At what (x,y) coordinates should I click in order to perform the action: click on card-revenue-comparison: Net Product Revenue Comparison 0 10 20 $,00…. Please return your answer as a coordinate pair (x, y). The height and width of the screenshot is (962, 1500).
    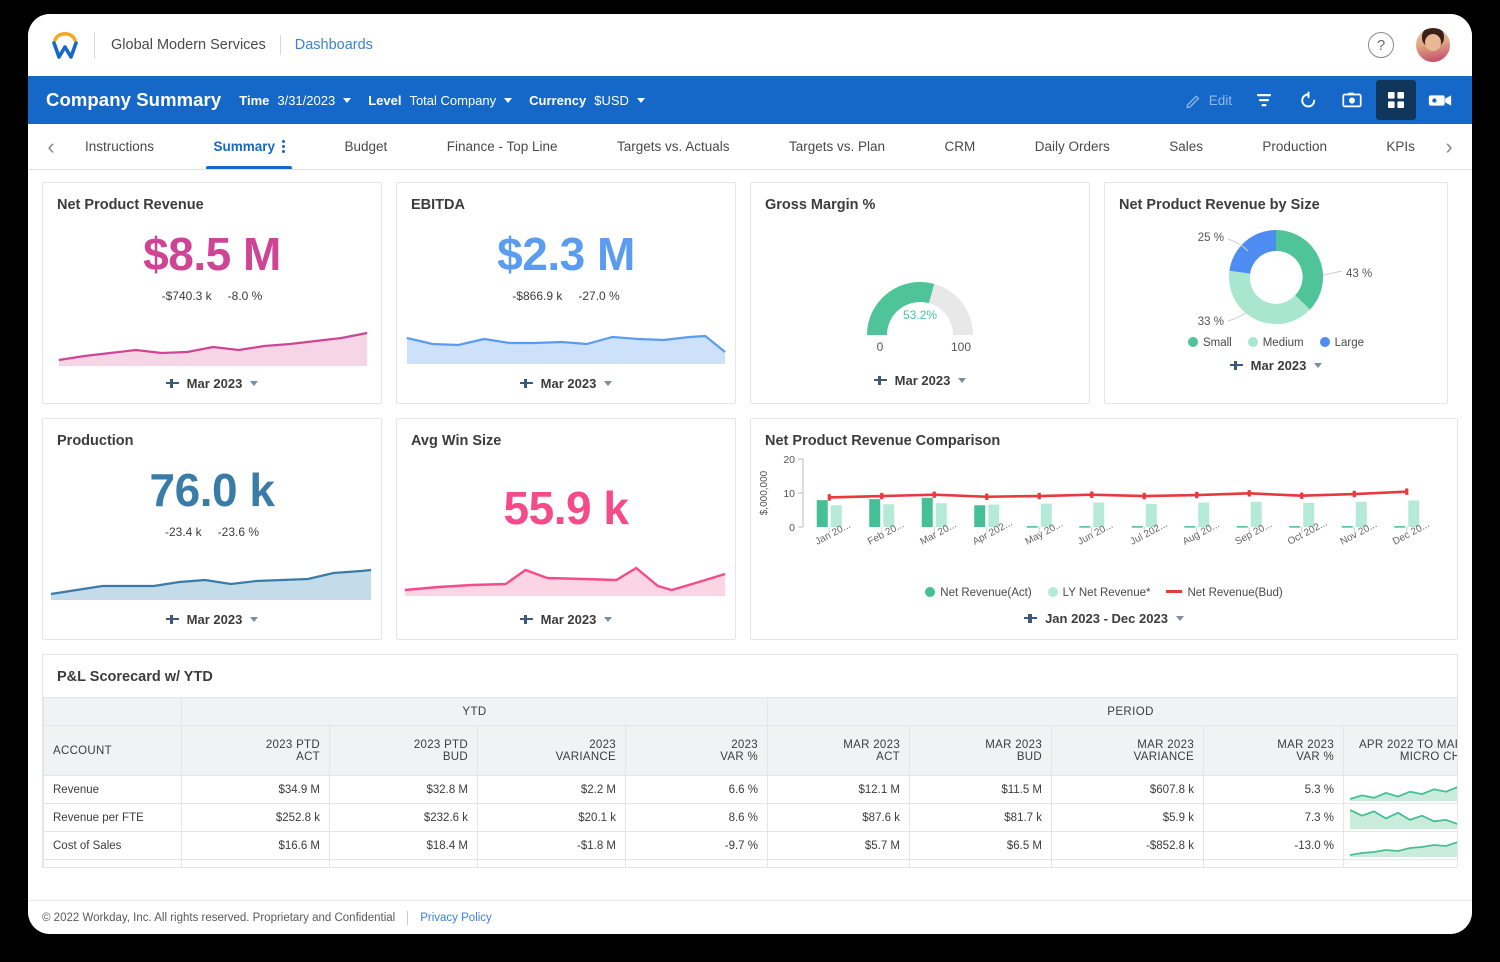
    Looking at the image, I should click on (1104, 529).